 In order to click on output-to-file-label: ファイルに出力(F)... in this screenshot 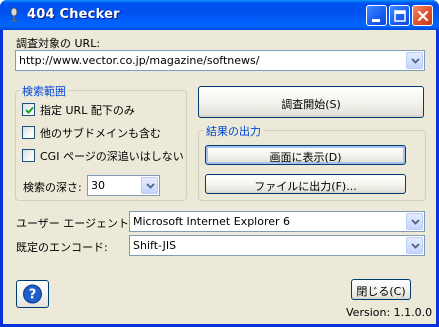, I will do `click(305, 186)`.